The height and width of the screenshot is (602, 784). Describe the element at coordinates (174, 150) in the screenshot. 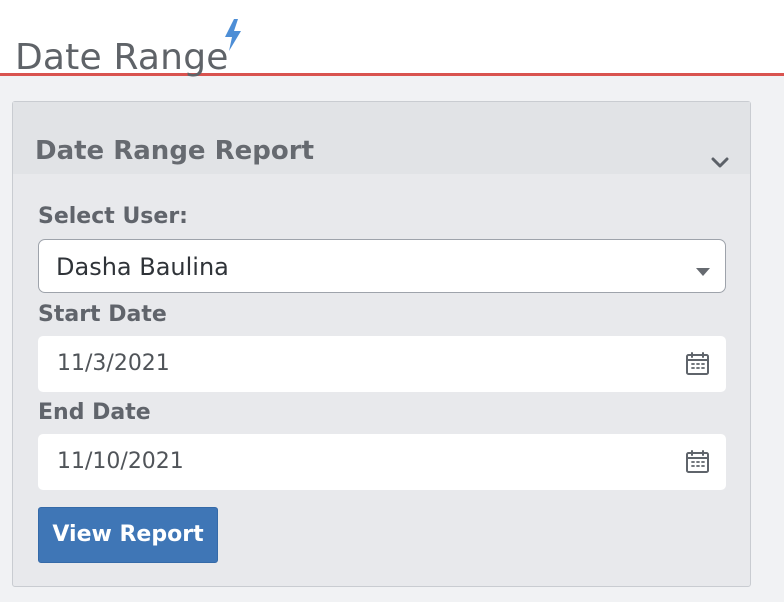

I see `panel-title: Date Range Report` at that location.